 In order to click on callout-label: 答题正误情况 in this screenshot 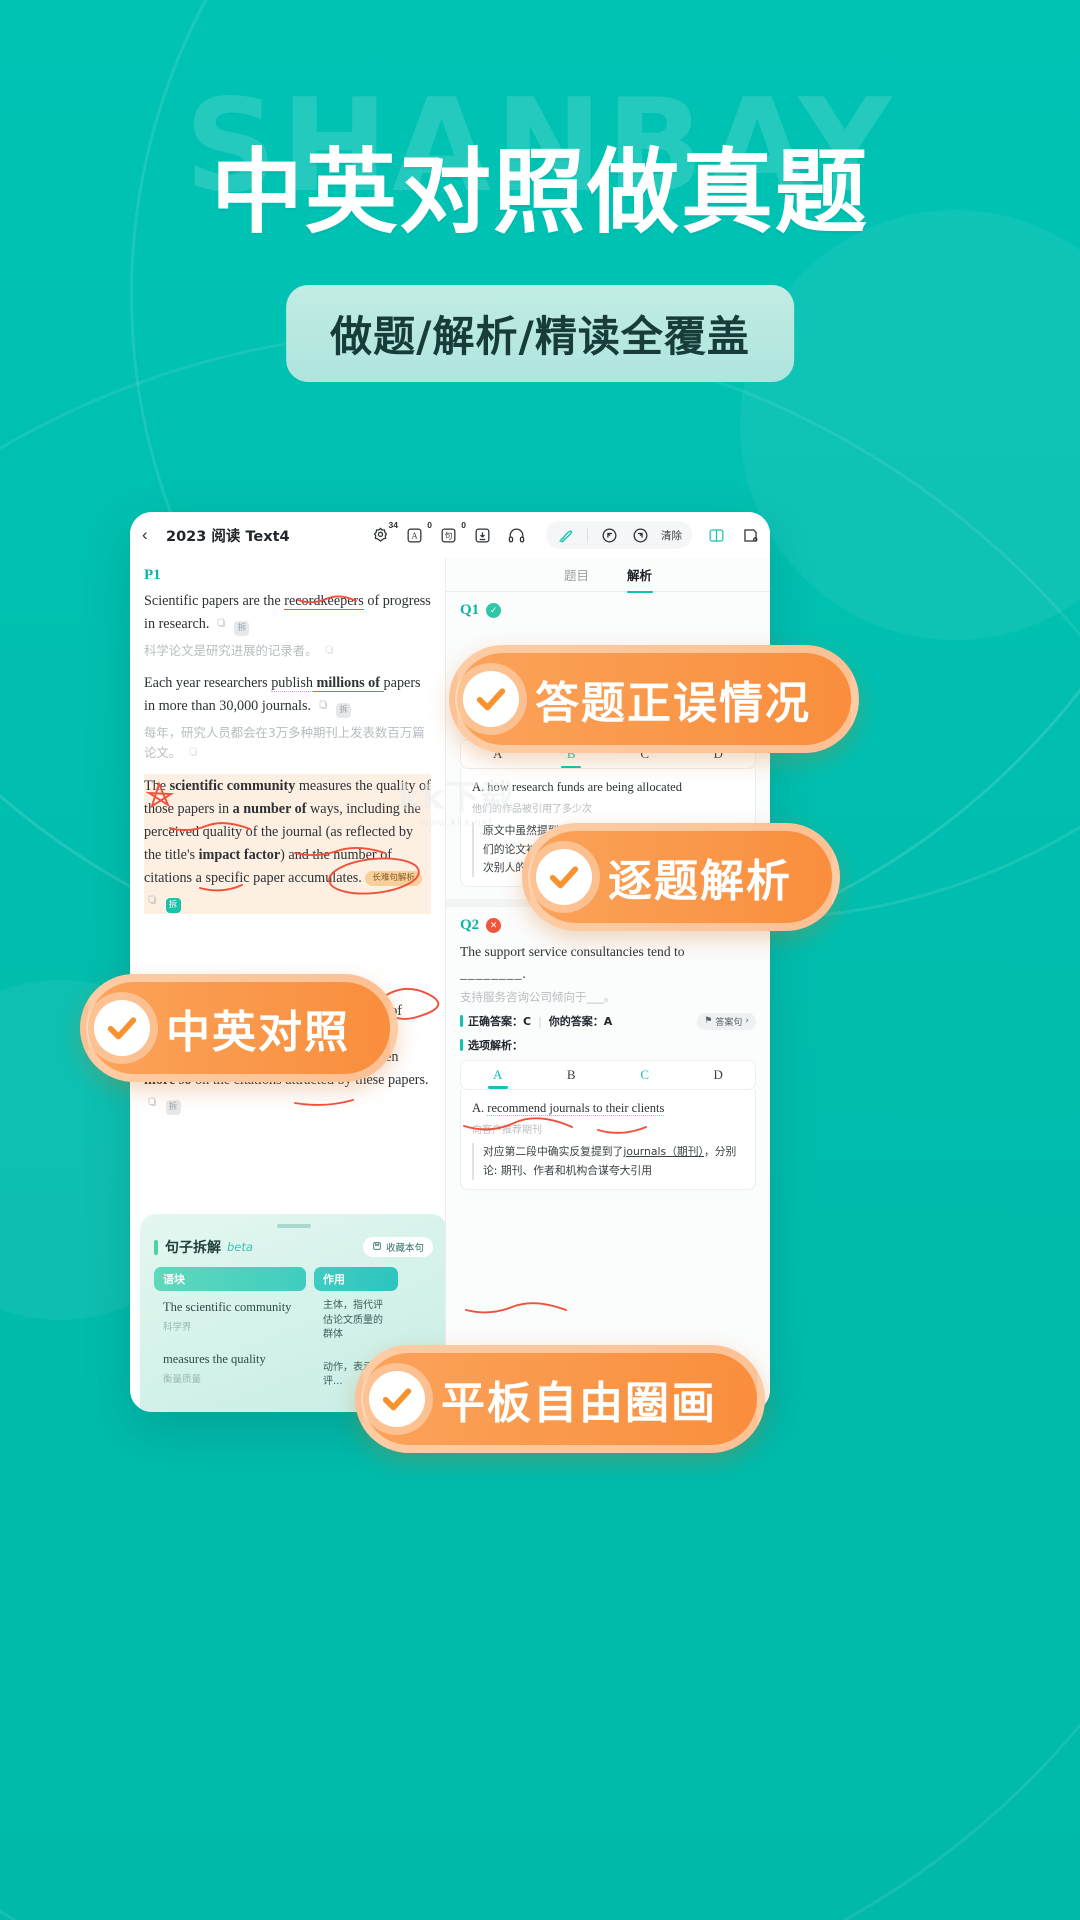, I will do `click(673, 703)`.